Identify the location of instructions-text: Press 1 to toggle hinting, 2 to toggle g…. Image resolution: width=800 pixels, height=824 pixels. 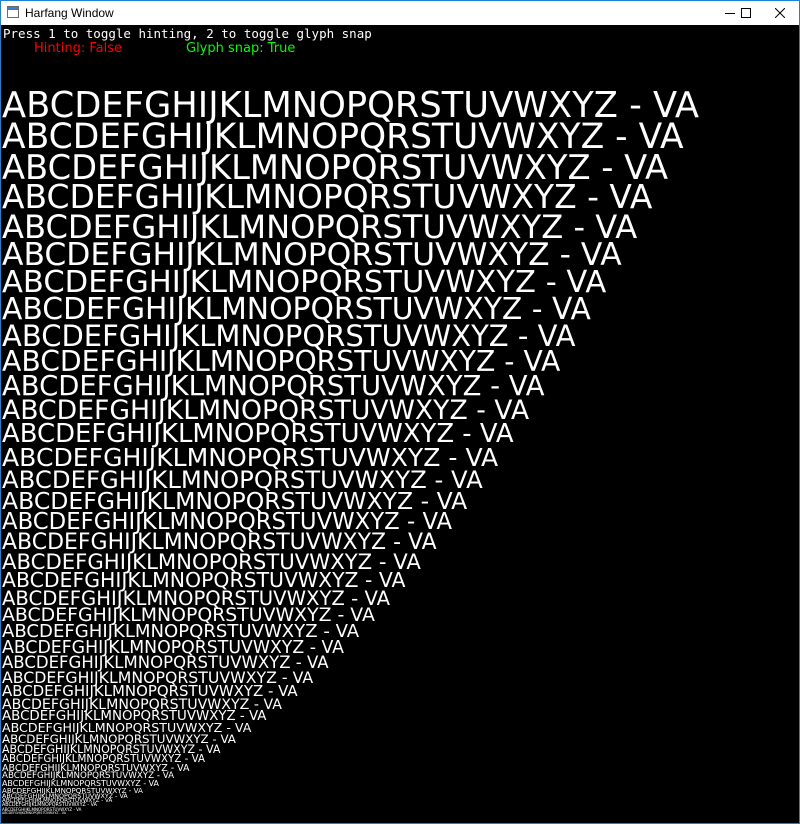
(187, 33).